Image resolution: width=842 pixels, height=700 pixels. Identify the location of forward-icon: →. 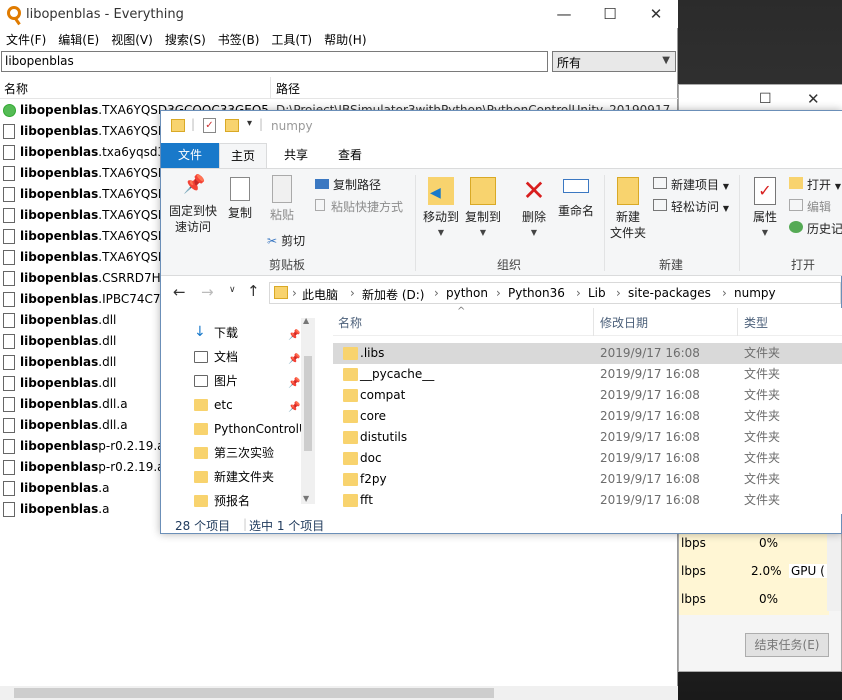
(207, 292).